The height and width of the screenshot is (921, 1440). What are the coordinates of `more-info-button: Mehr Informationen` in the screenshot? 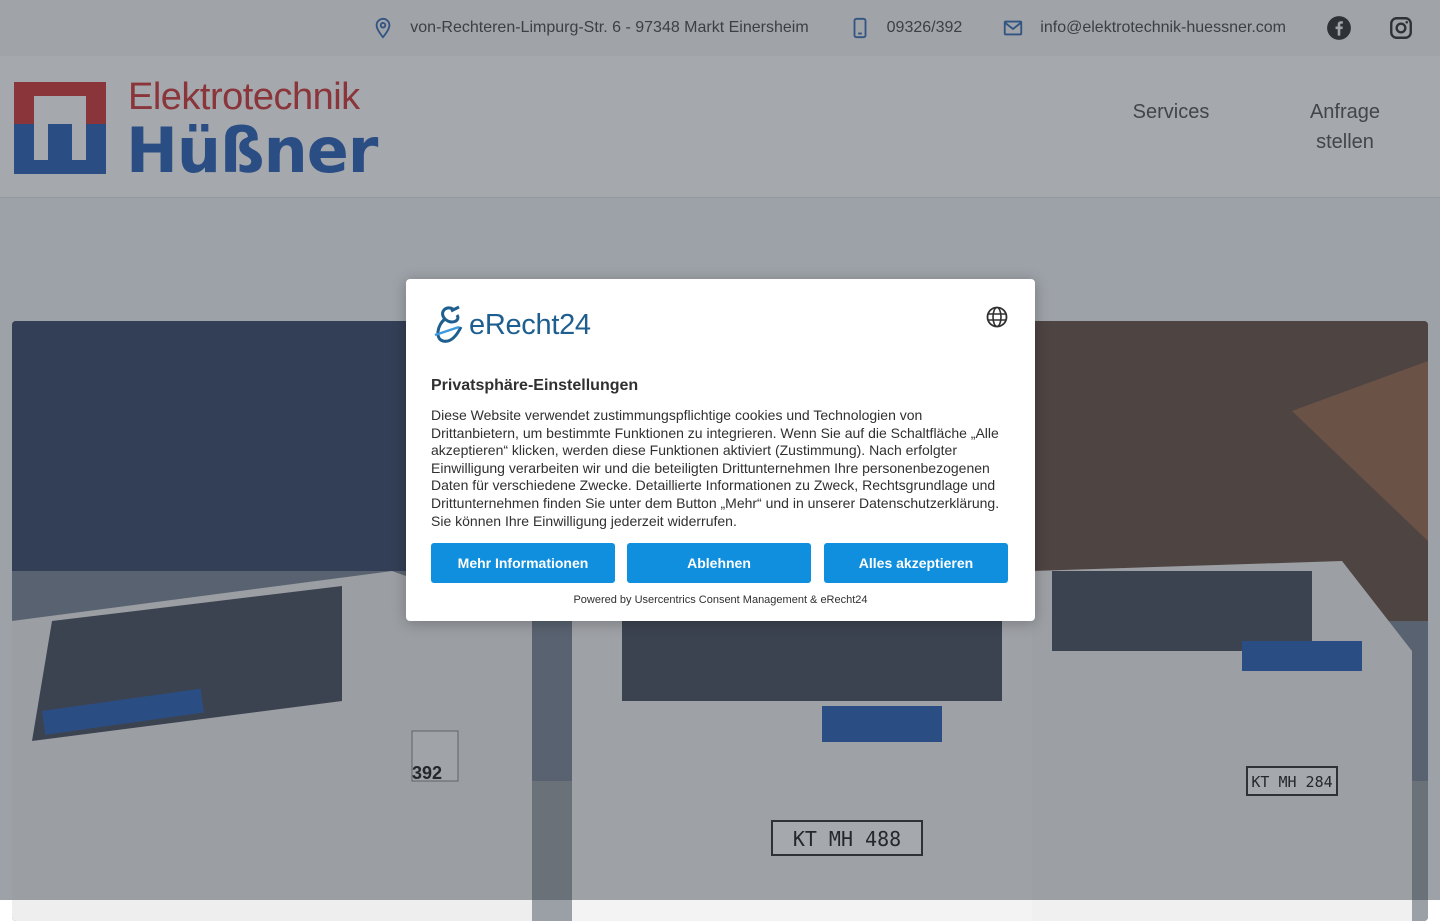 It's located at (523, 563).